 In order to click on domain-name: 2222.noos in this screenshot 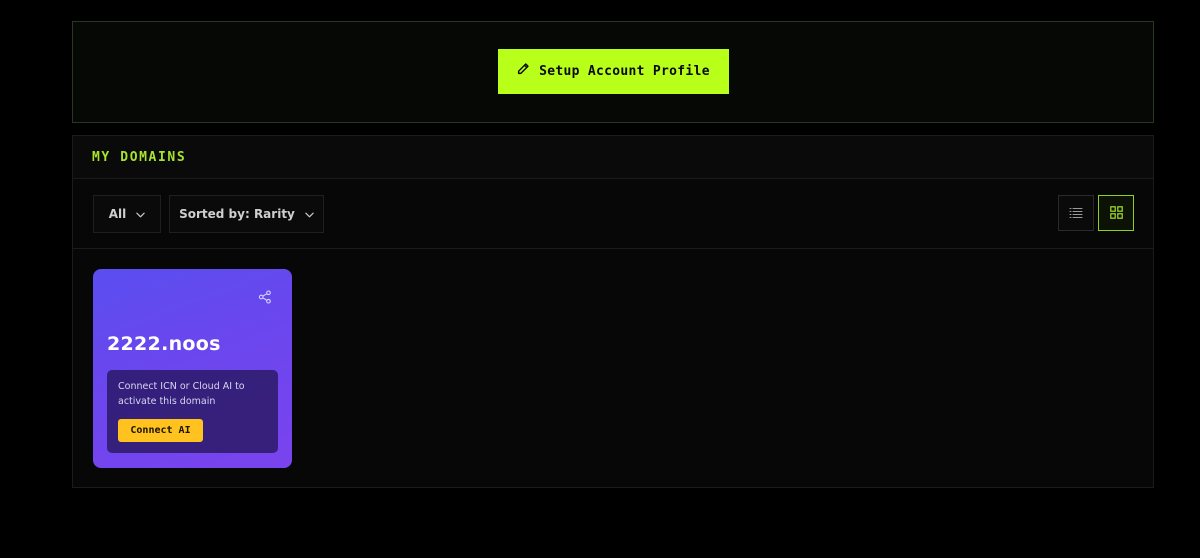, I will do `click(164, 344)`.